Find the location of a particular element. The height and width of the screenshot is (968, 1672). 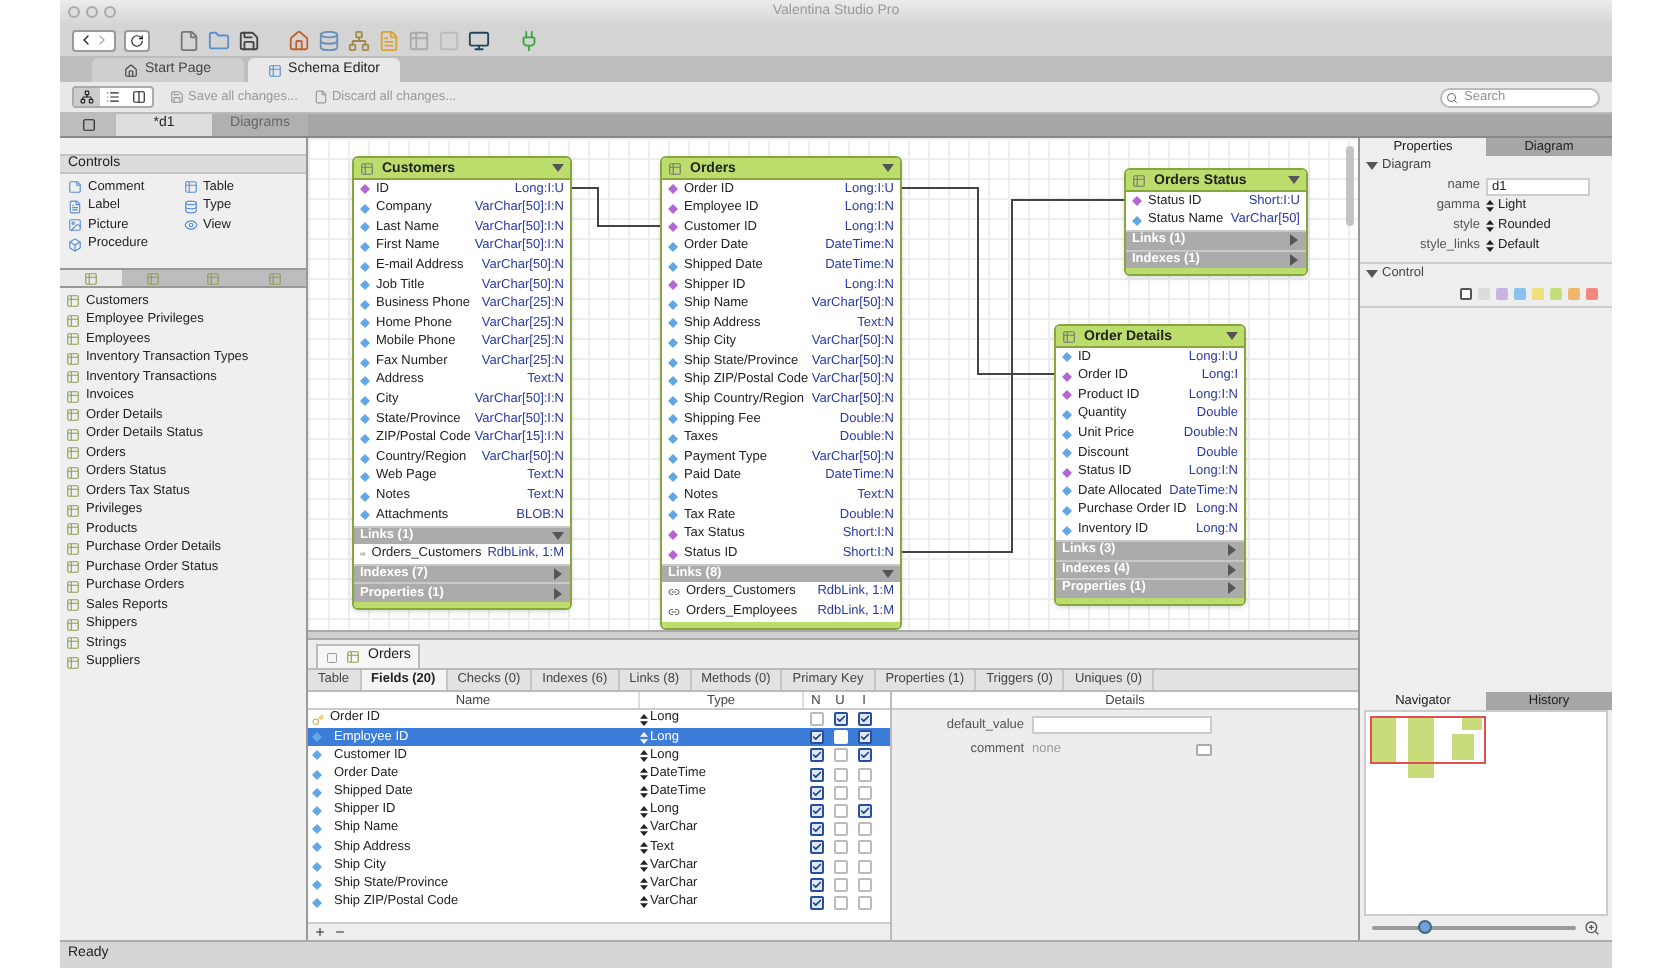

columns-icon is located at coordinates (139, 97).